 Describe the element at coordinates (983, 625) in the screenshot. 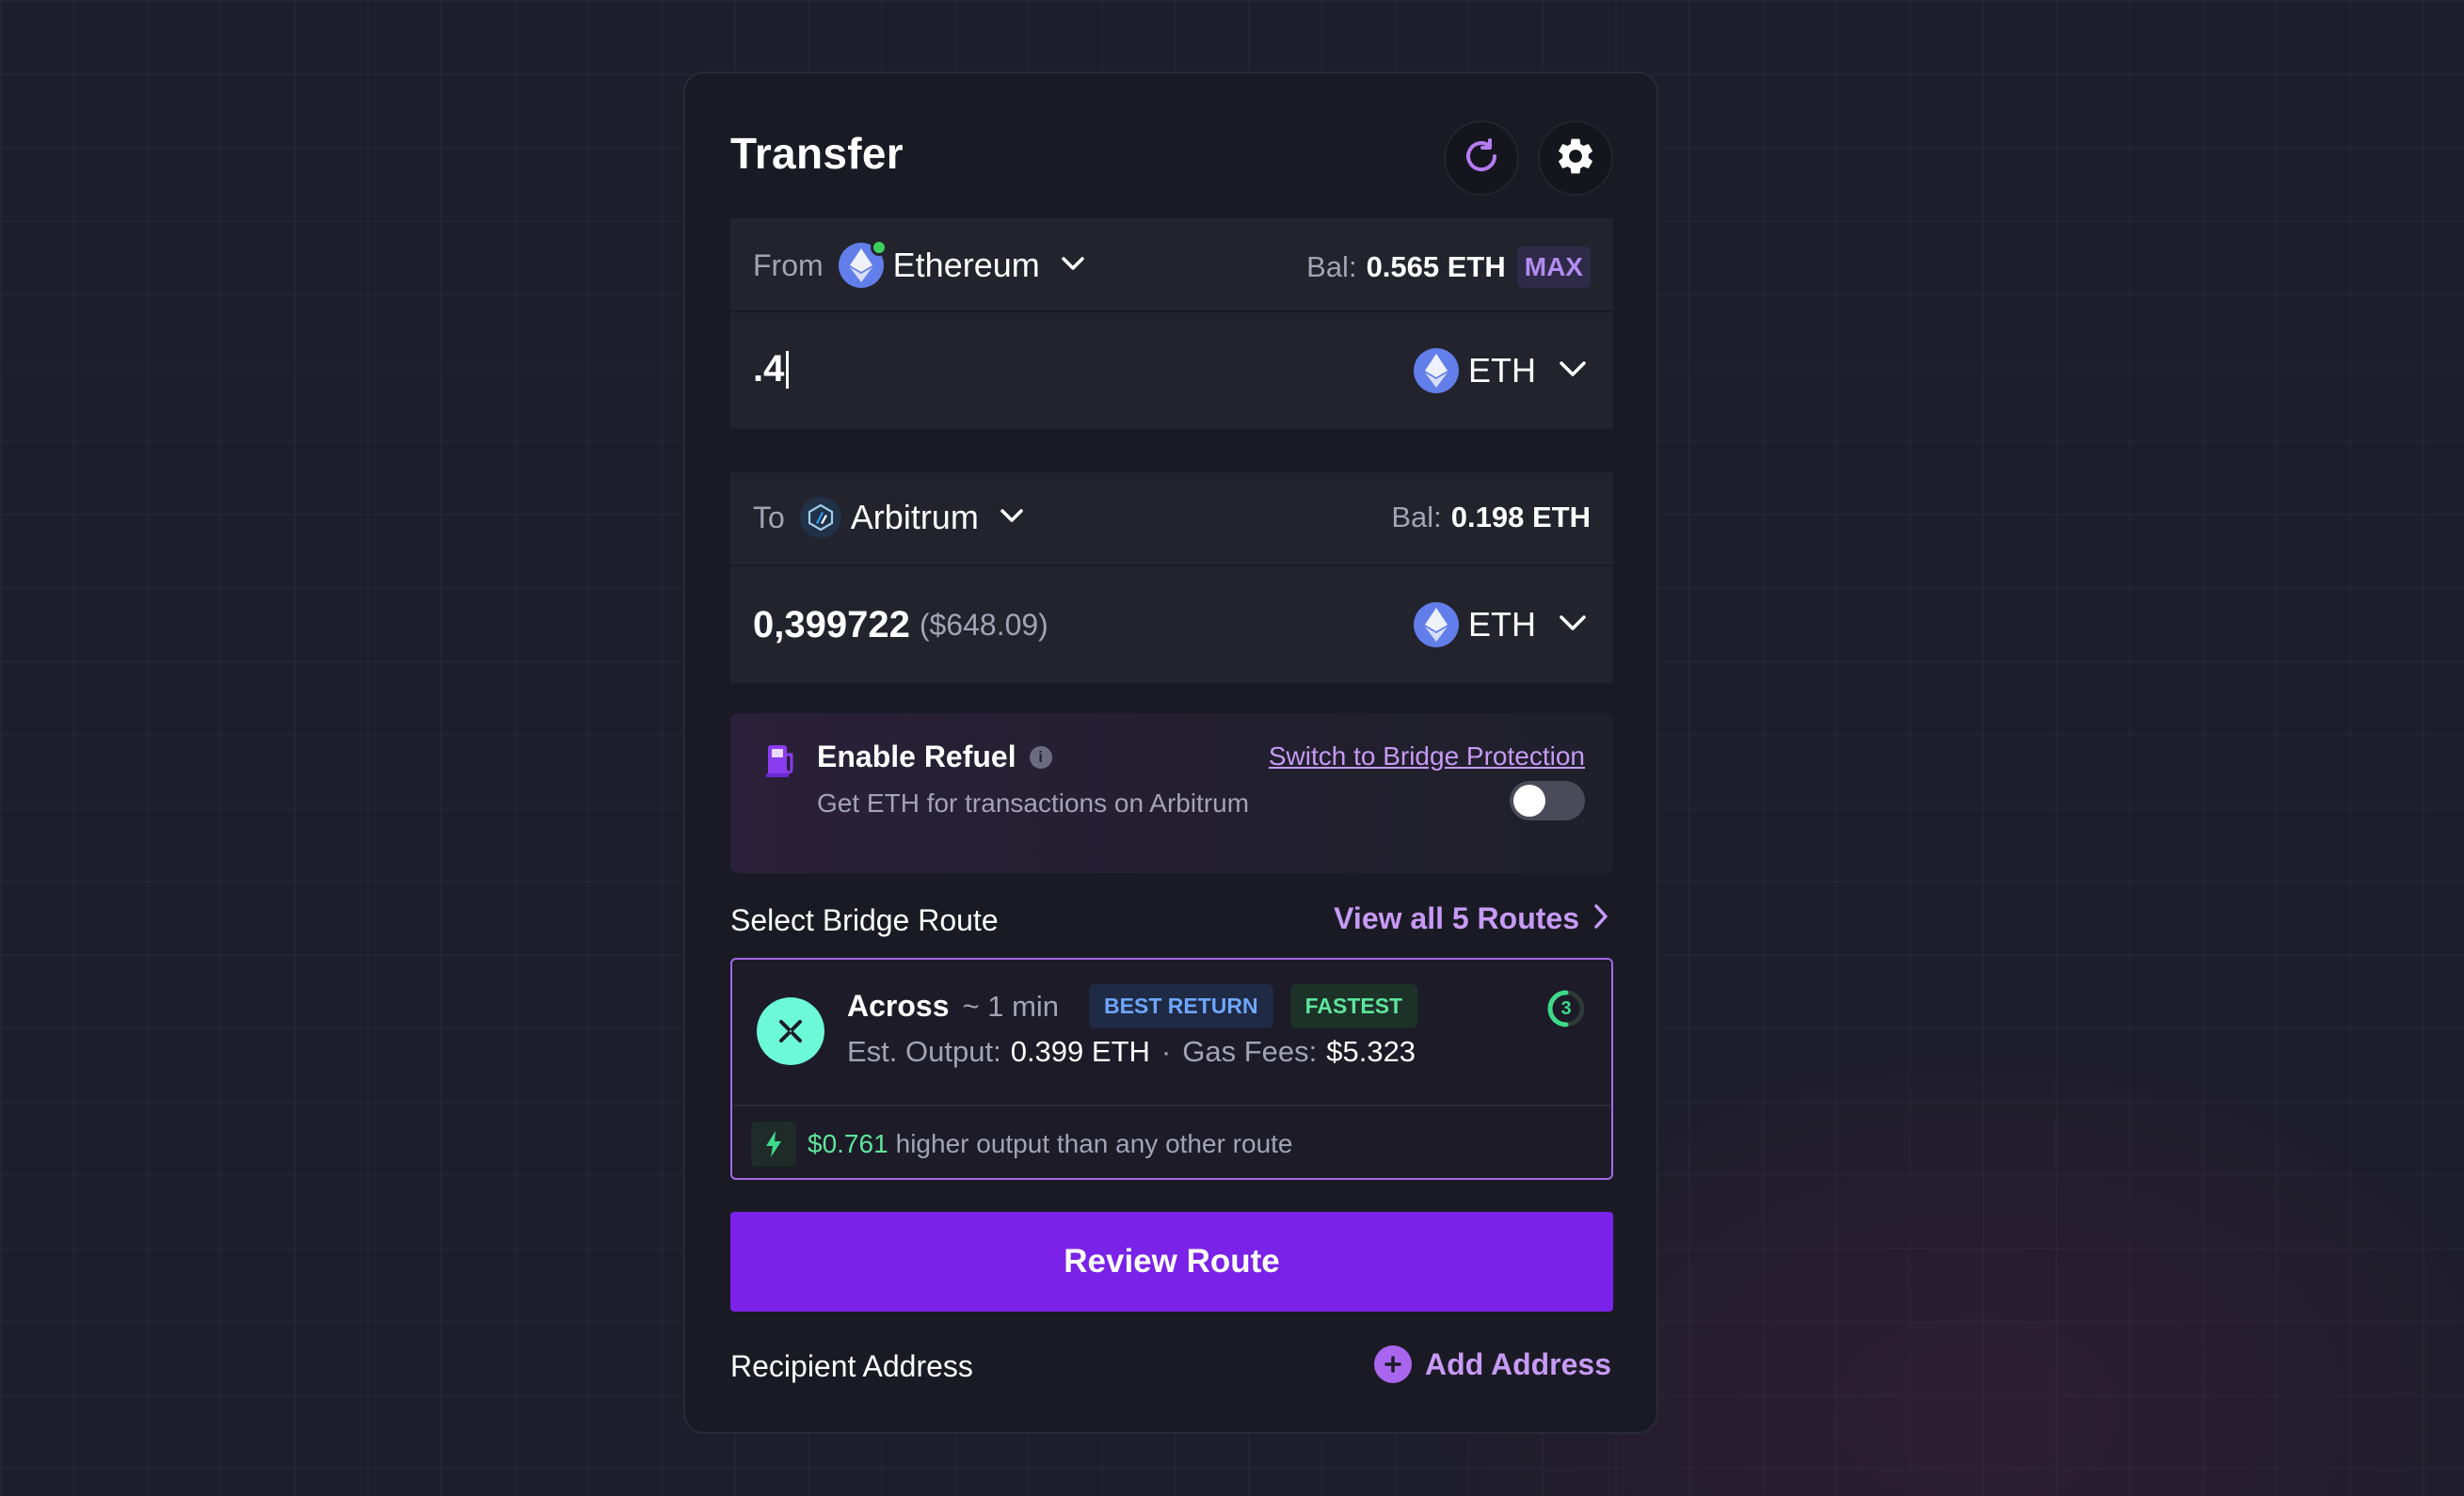

I see `to-amount-usd: ($648.09)` at that location.